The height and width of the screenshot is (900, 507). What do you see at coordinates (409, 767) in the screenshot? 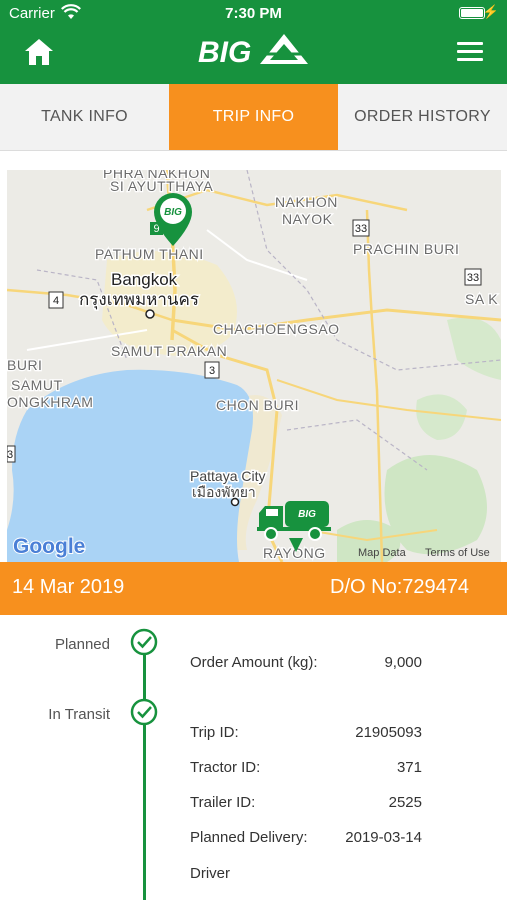
I see `detail-value: 371` at bounding box center [409, 767].